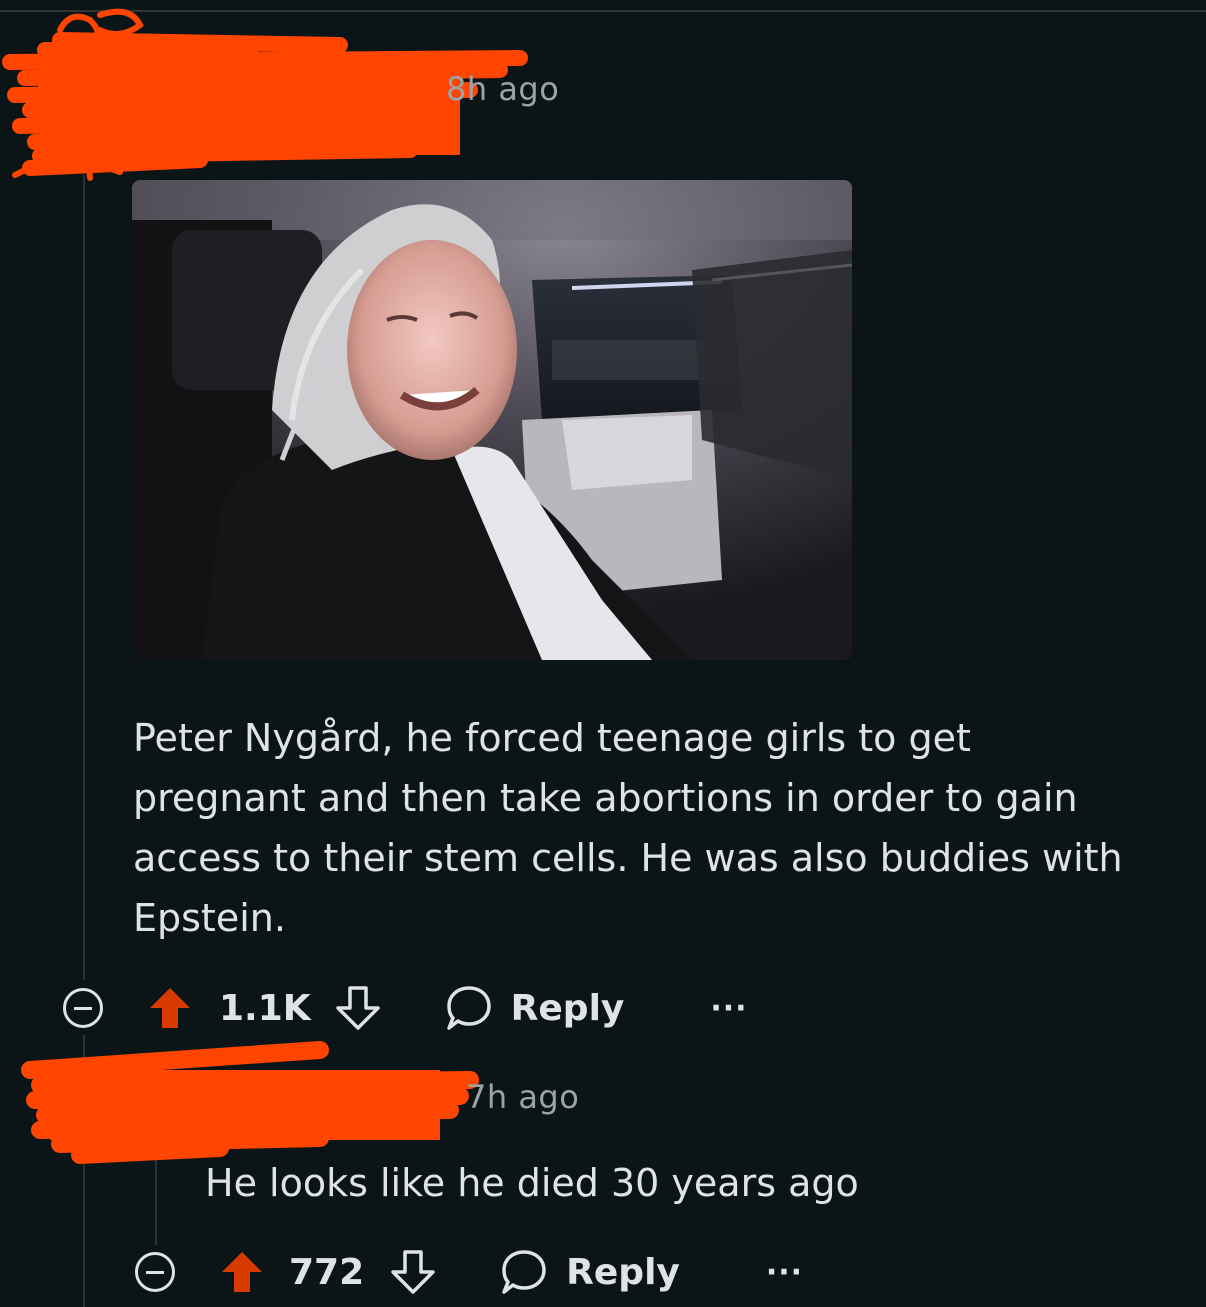  I want to click on comment-body-line: He looks like he died 30 years ago, so click(532, 1183).